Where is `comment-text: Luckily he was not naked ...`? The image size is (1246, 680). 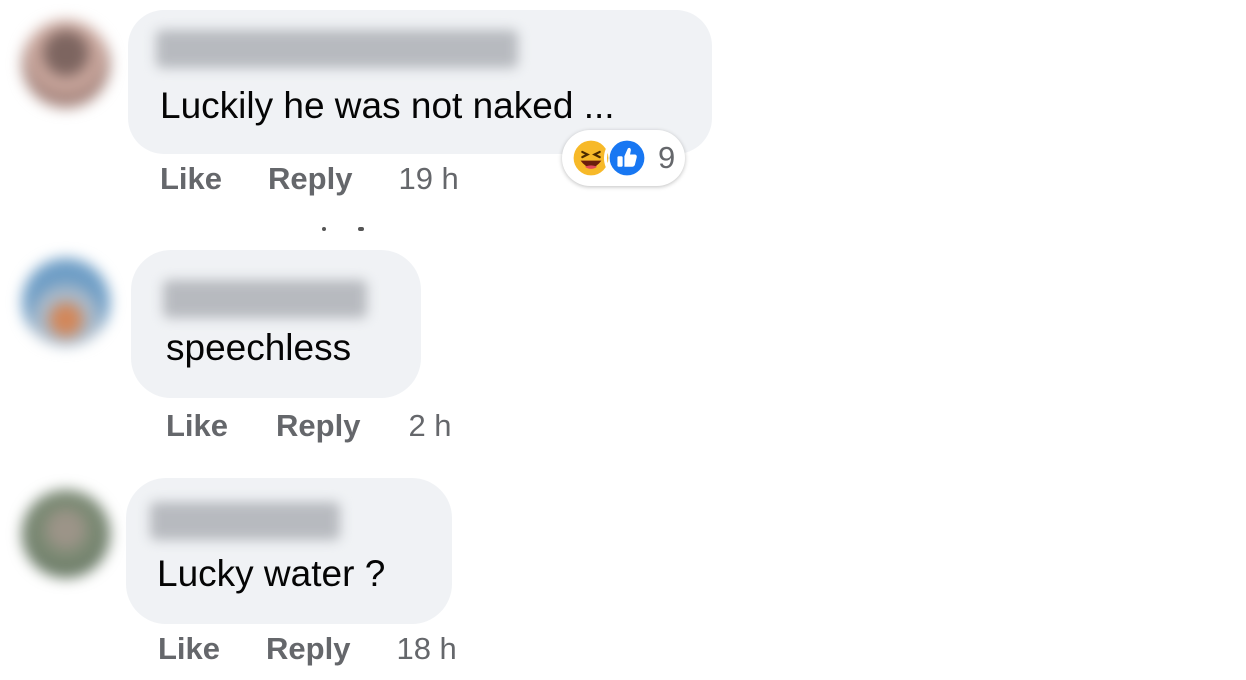 comment-text: Luckily he was not naked ... is located at coordinates (387, 105).